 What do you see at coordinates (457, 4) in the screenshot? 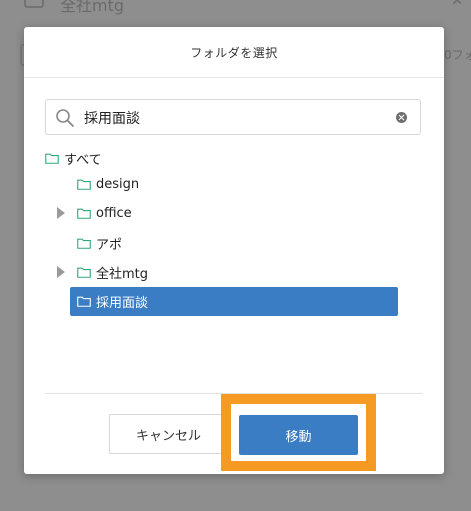
I see `close-icon: ✕` at bounding box center [457, 4].